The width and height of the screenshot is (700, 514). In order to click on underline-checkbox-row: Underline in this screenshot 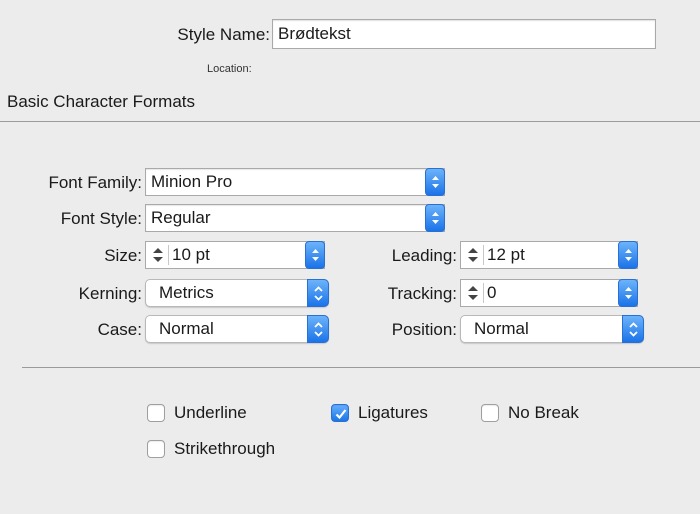, I will do `click(212, 413)`.